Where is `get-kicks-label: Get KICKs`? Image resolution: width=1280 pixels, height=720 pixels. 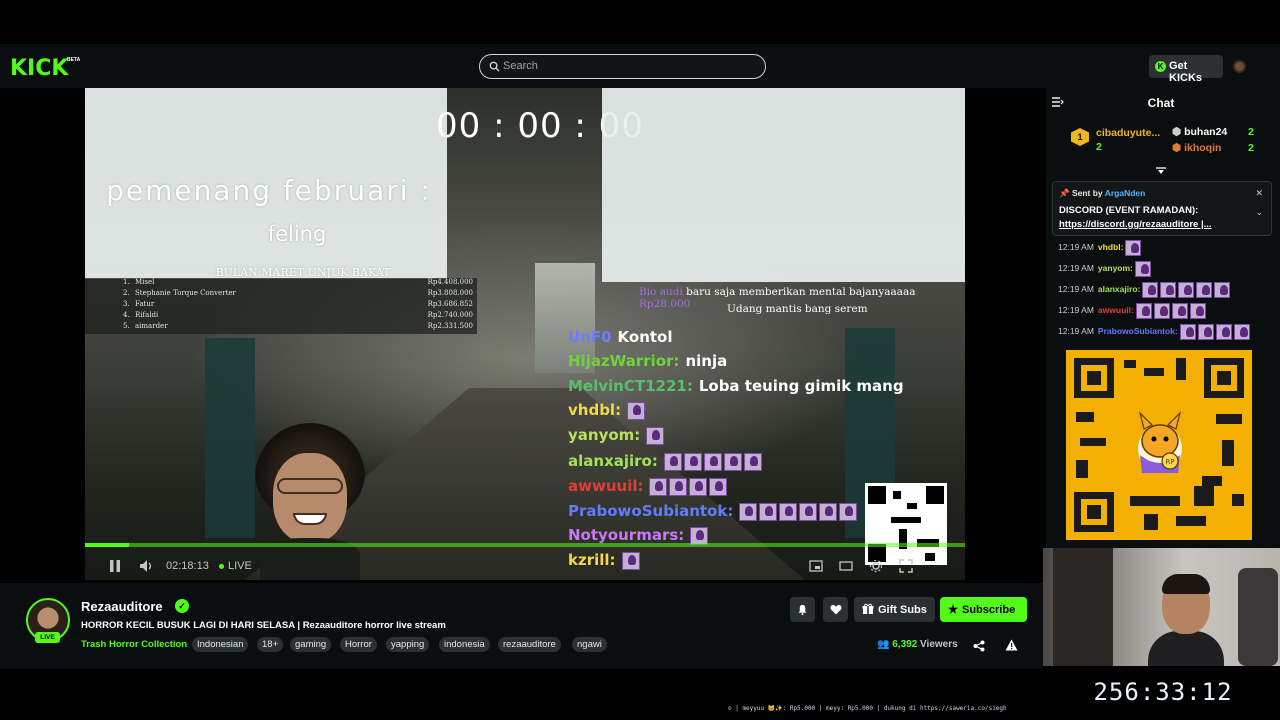 get-kicks-label: Get KICKs is located at coordinates (1186, 72).